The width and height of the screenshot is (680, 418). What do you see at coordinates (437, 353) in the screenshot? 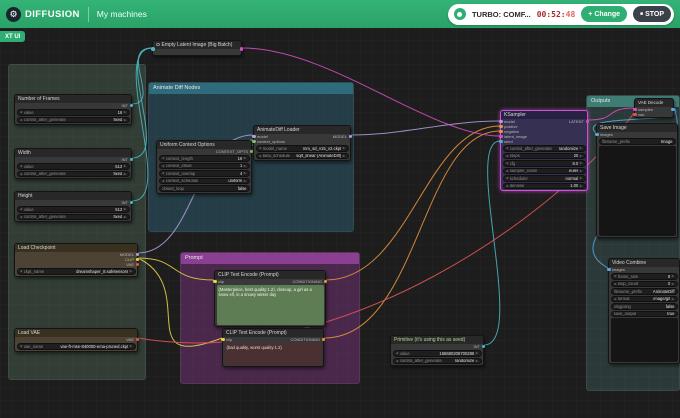
I see `widget-value: value156680208700286` at bounding box center [437, 353].